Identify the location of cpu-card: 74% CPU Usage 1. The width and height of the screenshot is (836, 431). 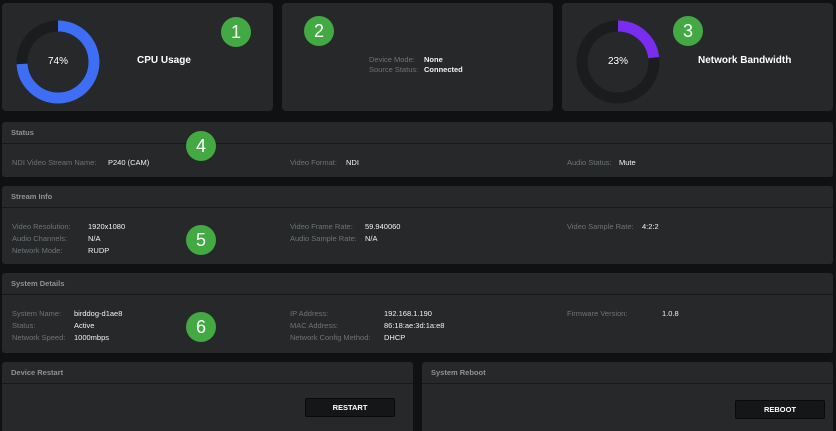
(137, 57).